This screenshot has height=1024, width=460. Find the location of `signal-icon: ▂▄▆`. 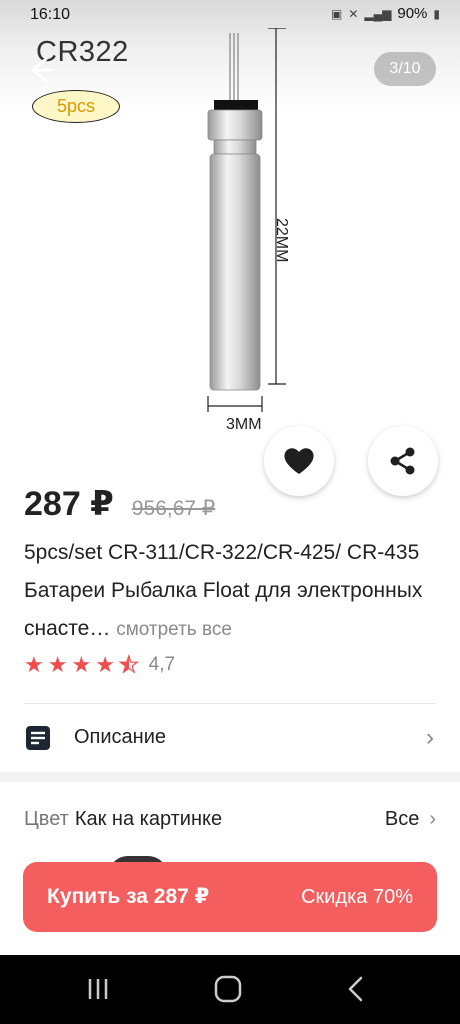

signal-icon: ▂▄▆ is located at coordinates (378, 13).